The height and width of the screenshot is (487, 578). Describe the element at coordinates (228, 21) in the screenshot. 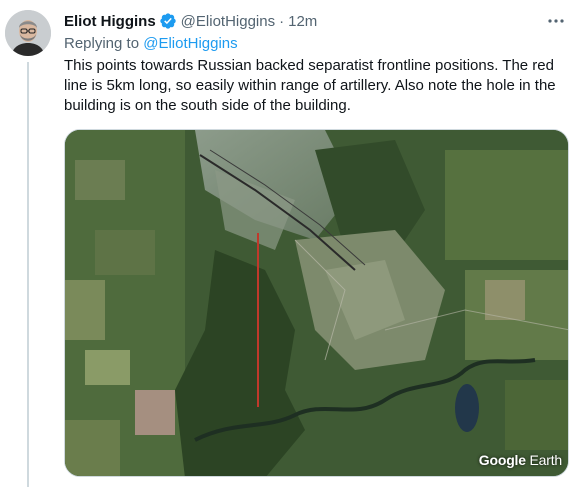

I see `author-handle: @EliotHiggins` at that location.